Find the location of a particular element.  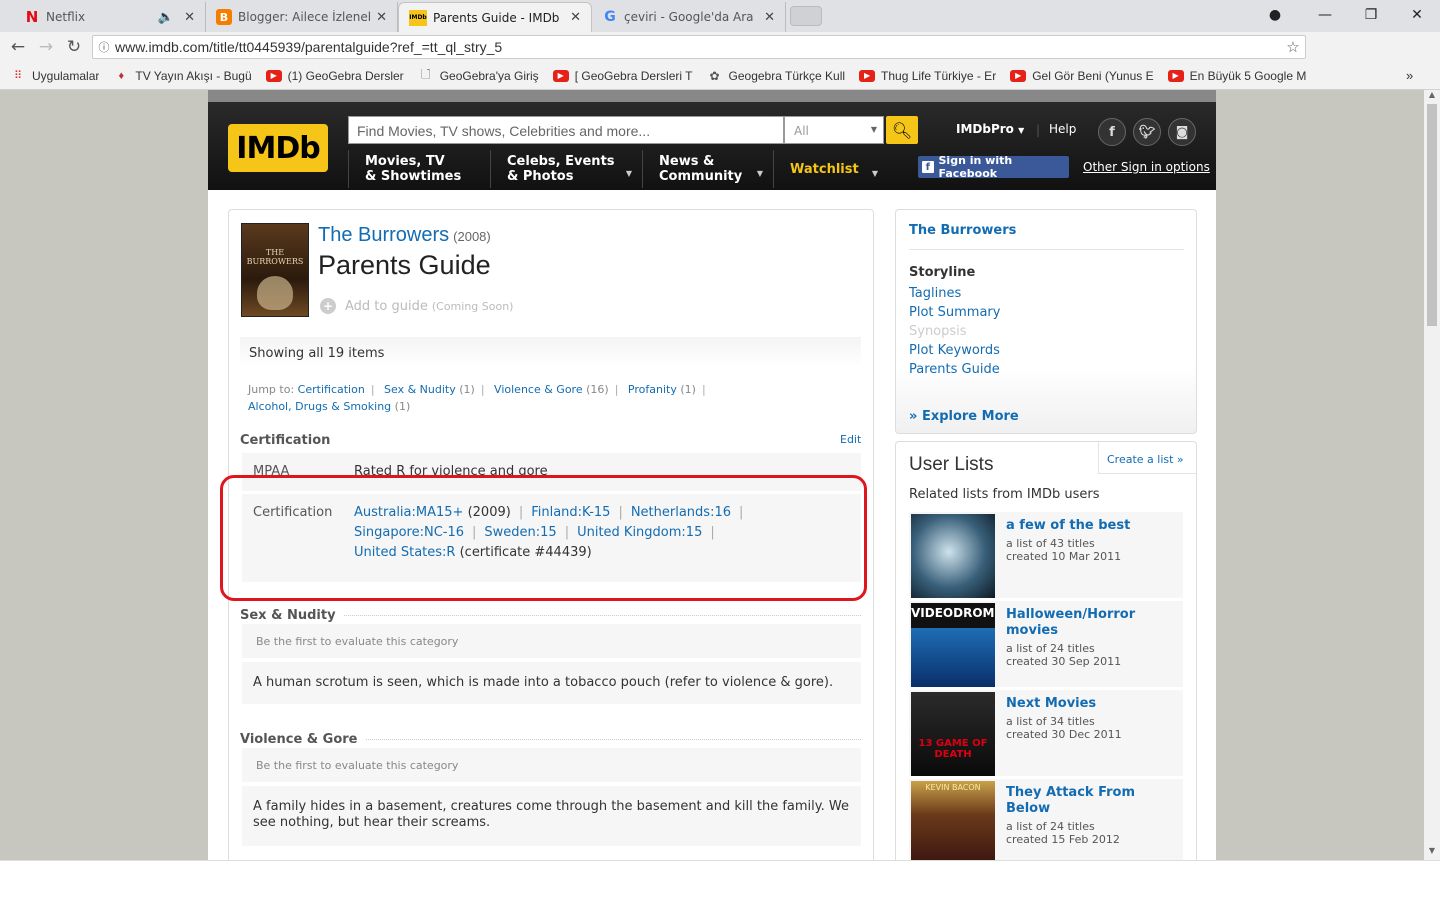

forward-icon: → is located at coordinates (46, 47).